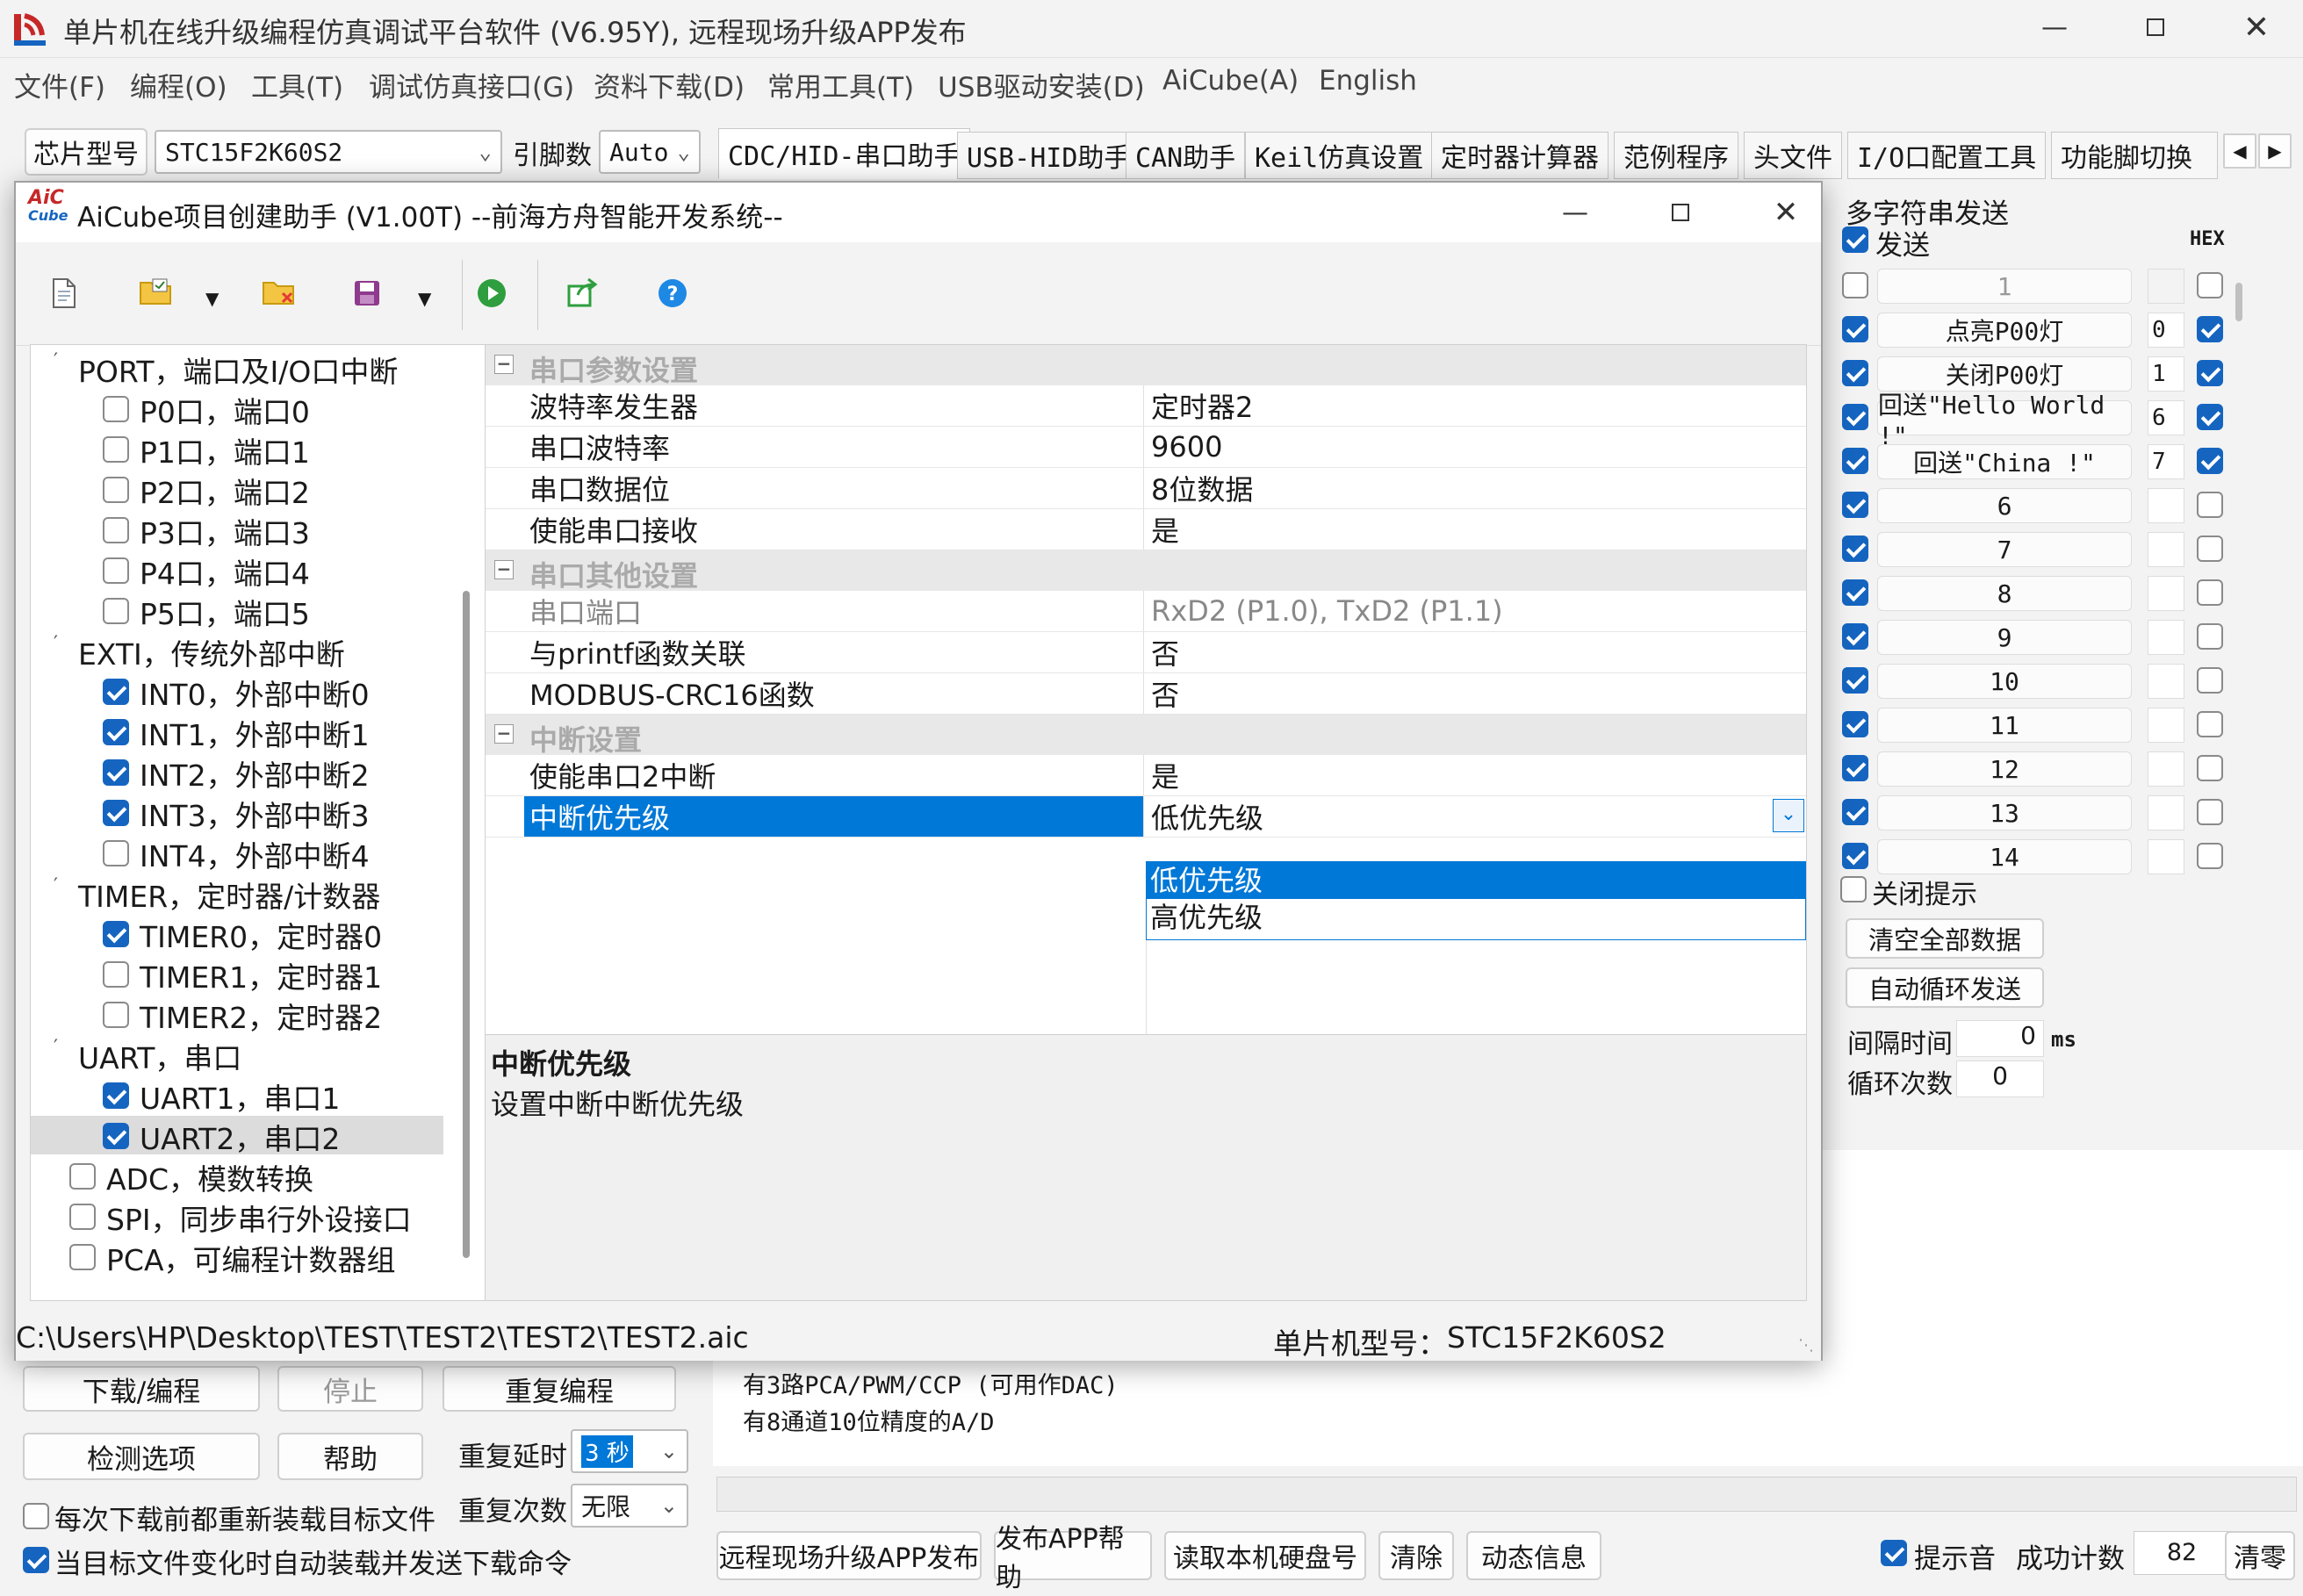  I want to click on dynamic-info-button: 动态信息, so click(1533, 1555).